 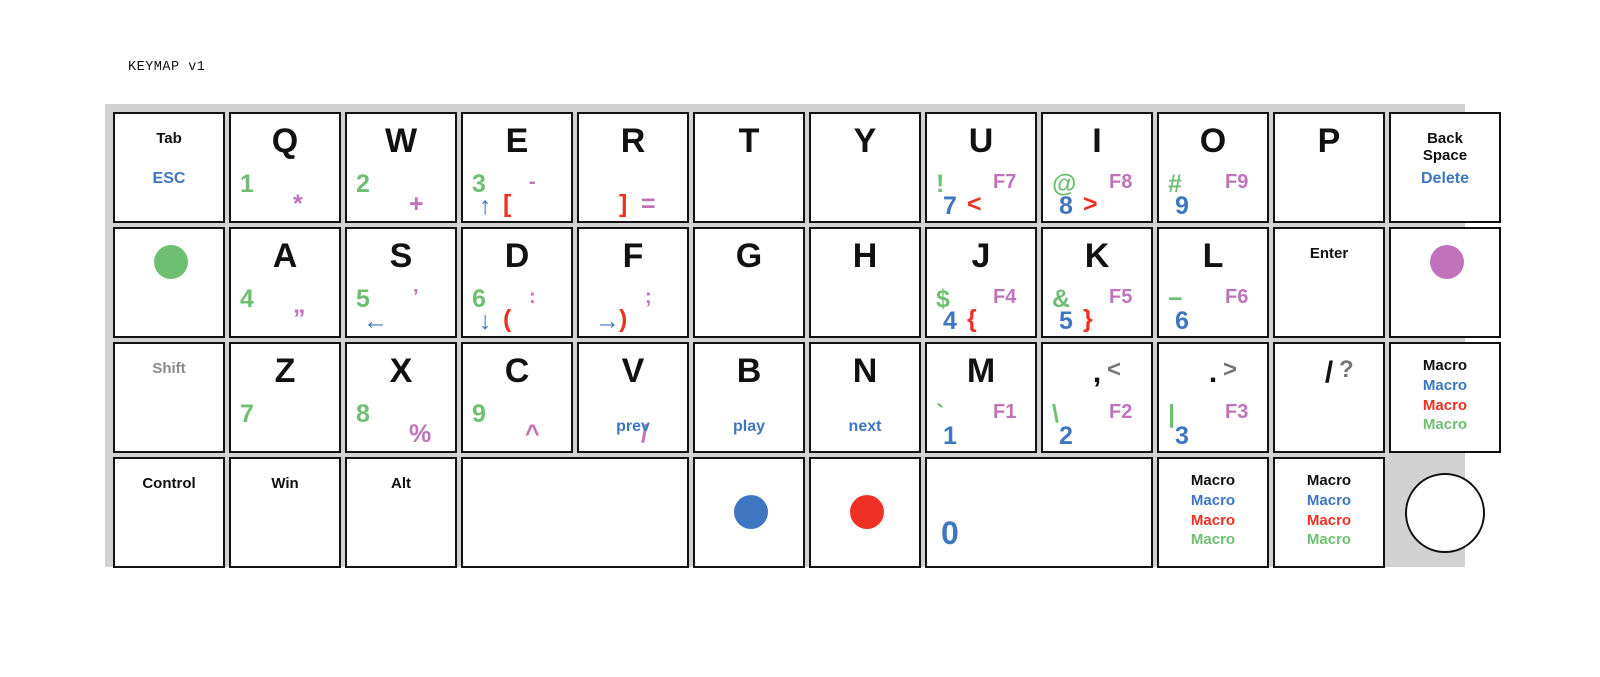 What do you see at coordinates (285, 256) in the screenshot?
I see `key-glyph-label: A` at bounding box center [285, 256].